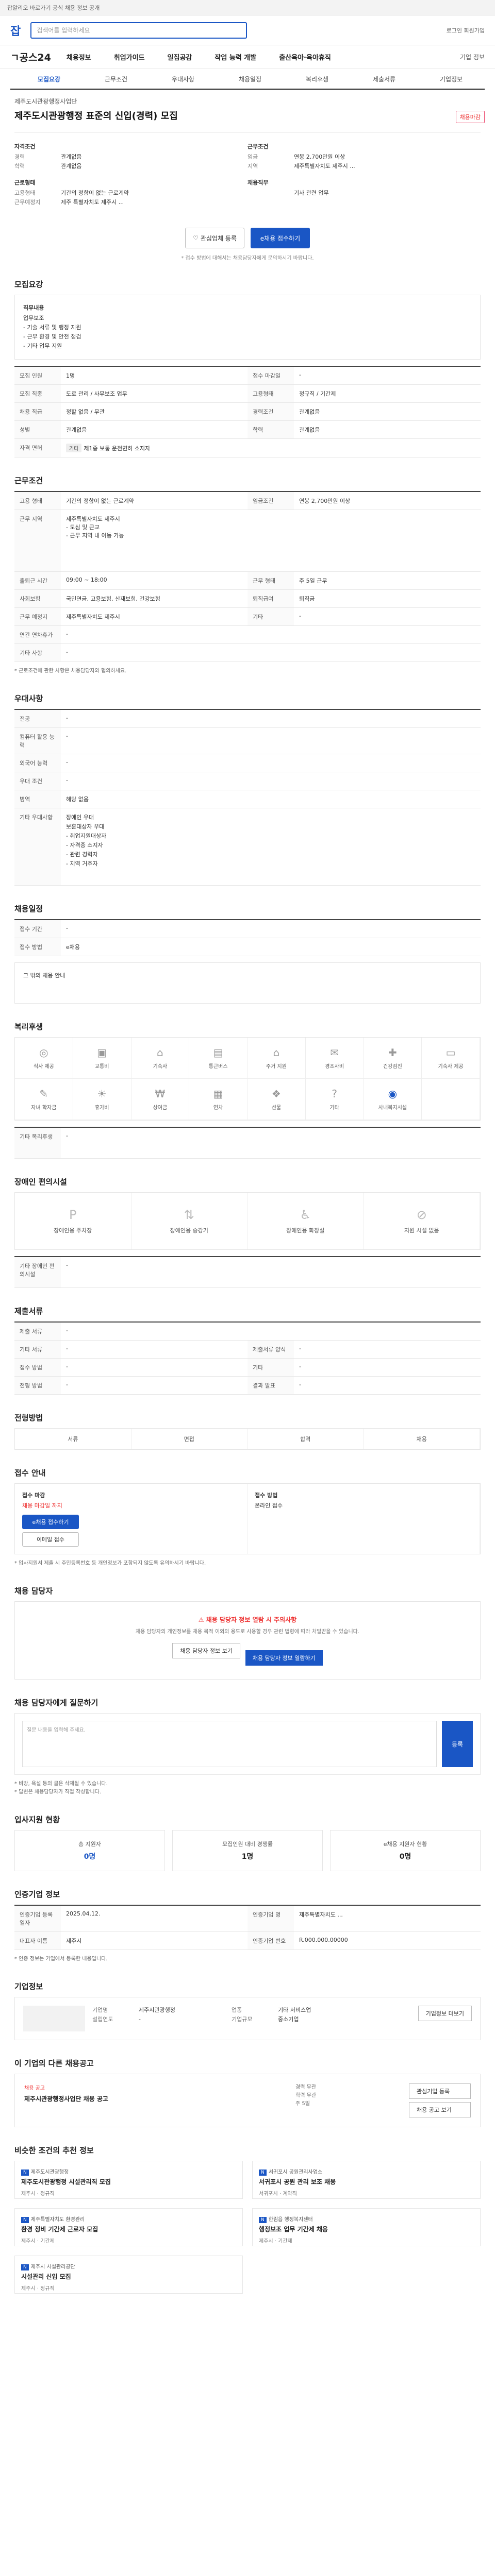 This screenshot has height=2576, width=495. What do you see at coordinates (73, 1215) in the screenshot?
I see `parking-icon: P` at bounding box center [73, 1215].